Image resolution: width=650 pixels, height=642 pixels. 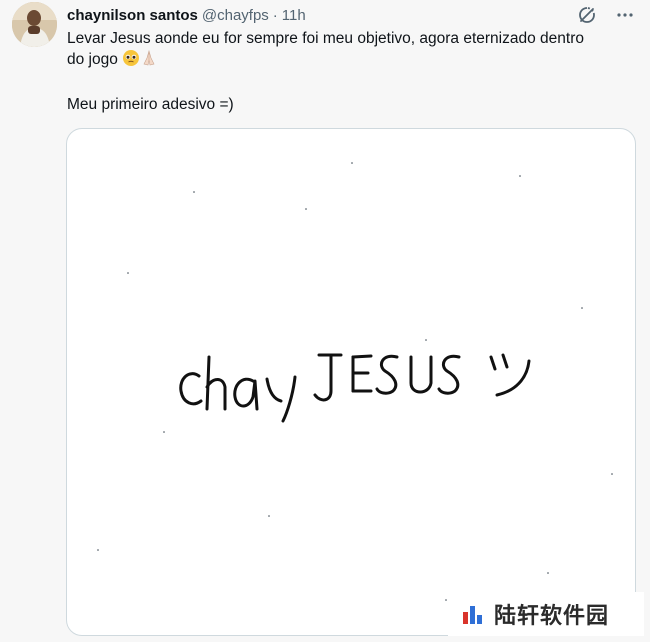 I want to click on pleading-face-icon, so click(x=131, y=61).